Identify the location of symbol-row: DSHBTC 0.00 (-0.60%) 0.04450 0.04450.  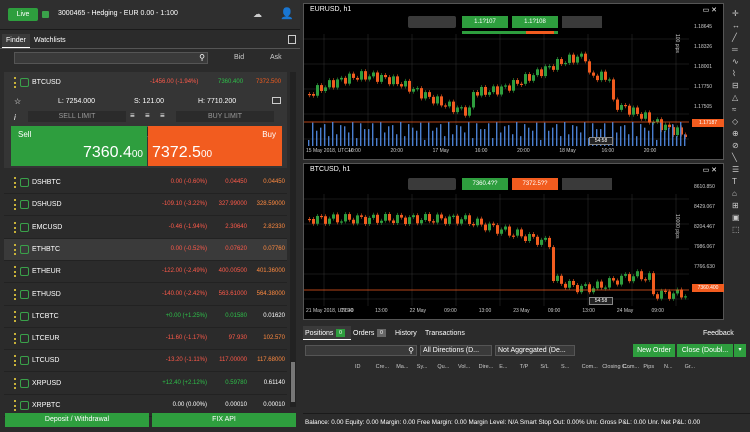
(145, 183).